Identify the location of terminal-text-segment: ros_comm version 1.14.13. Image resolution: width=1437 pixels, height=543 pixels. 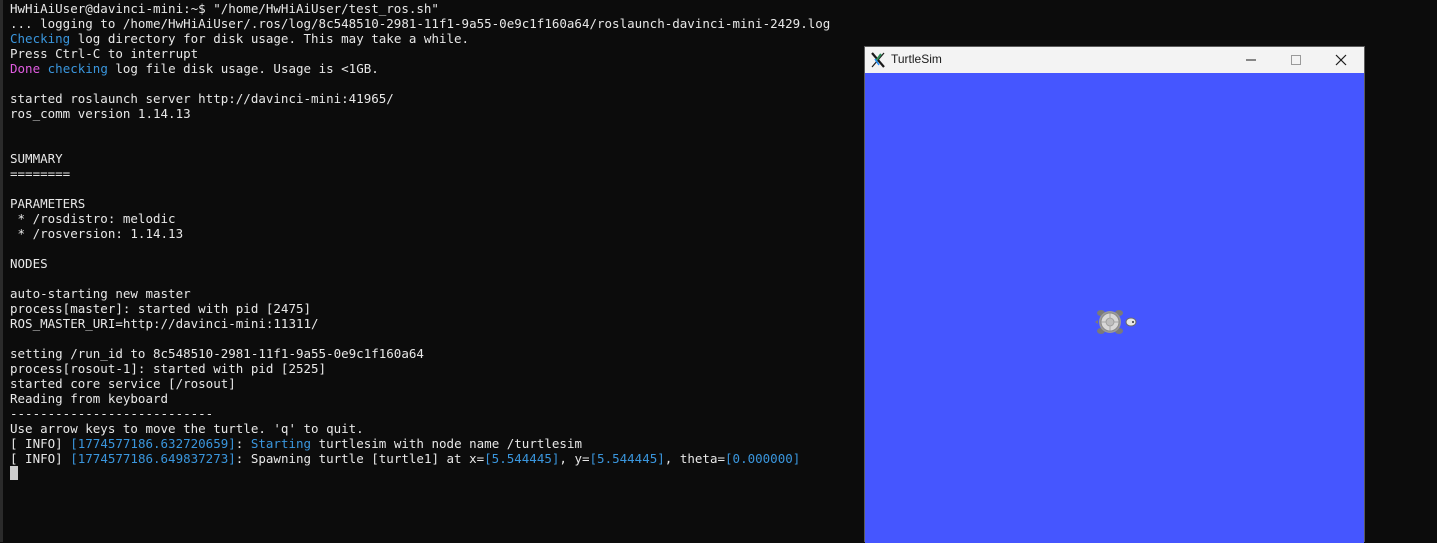
(100, 113).